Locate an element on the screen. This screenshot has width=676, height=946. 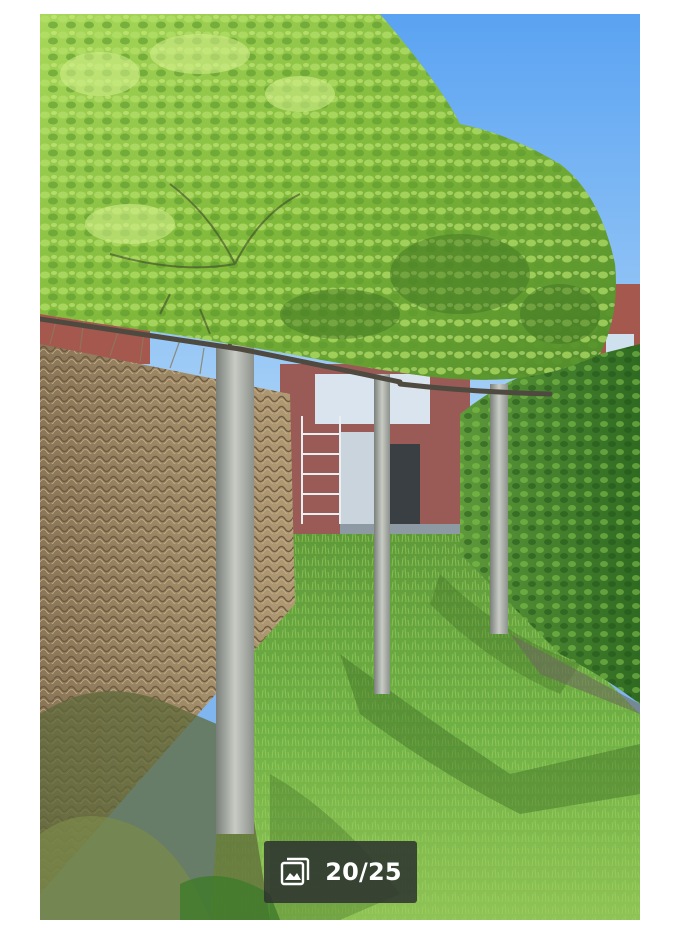
image-gallery-icon is located at coordinates (295, 872).